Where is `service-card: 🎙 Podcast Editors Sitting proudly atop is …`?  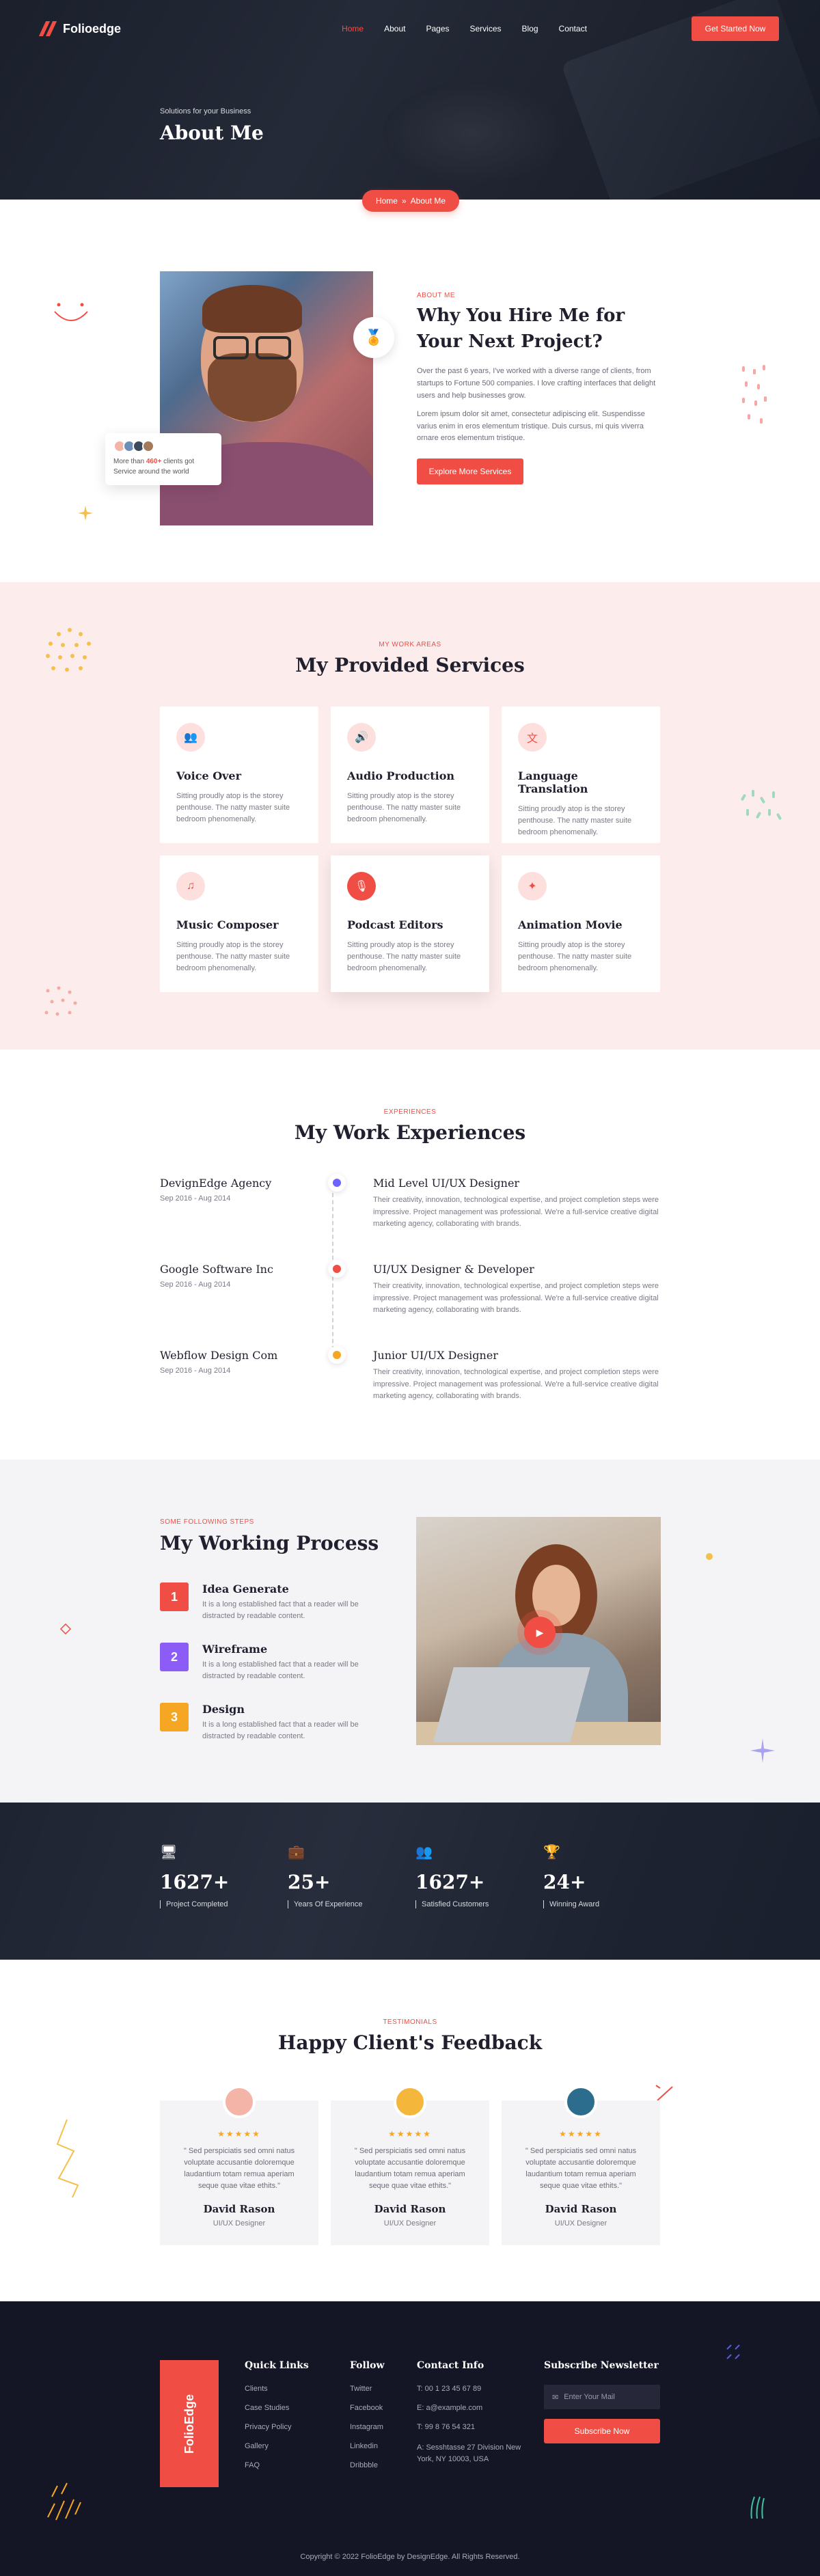 service-card: 🎙 Podcast Editors Sitting proudly atop is … is located at coordinates (410, 923).